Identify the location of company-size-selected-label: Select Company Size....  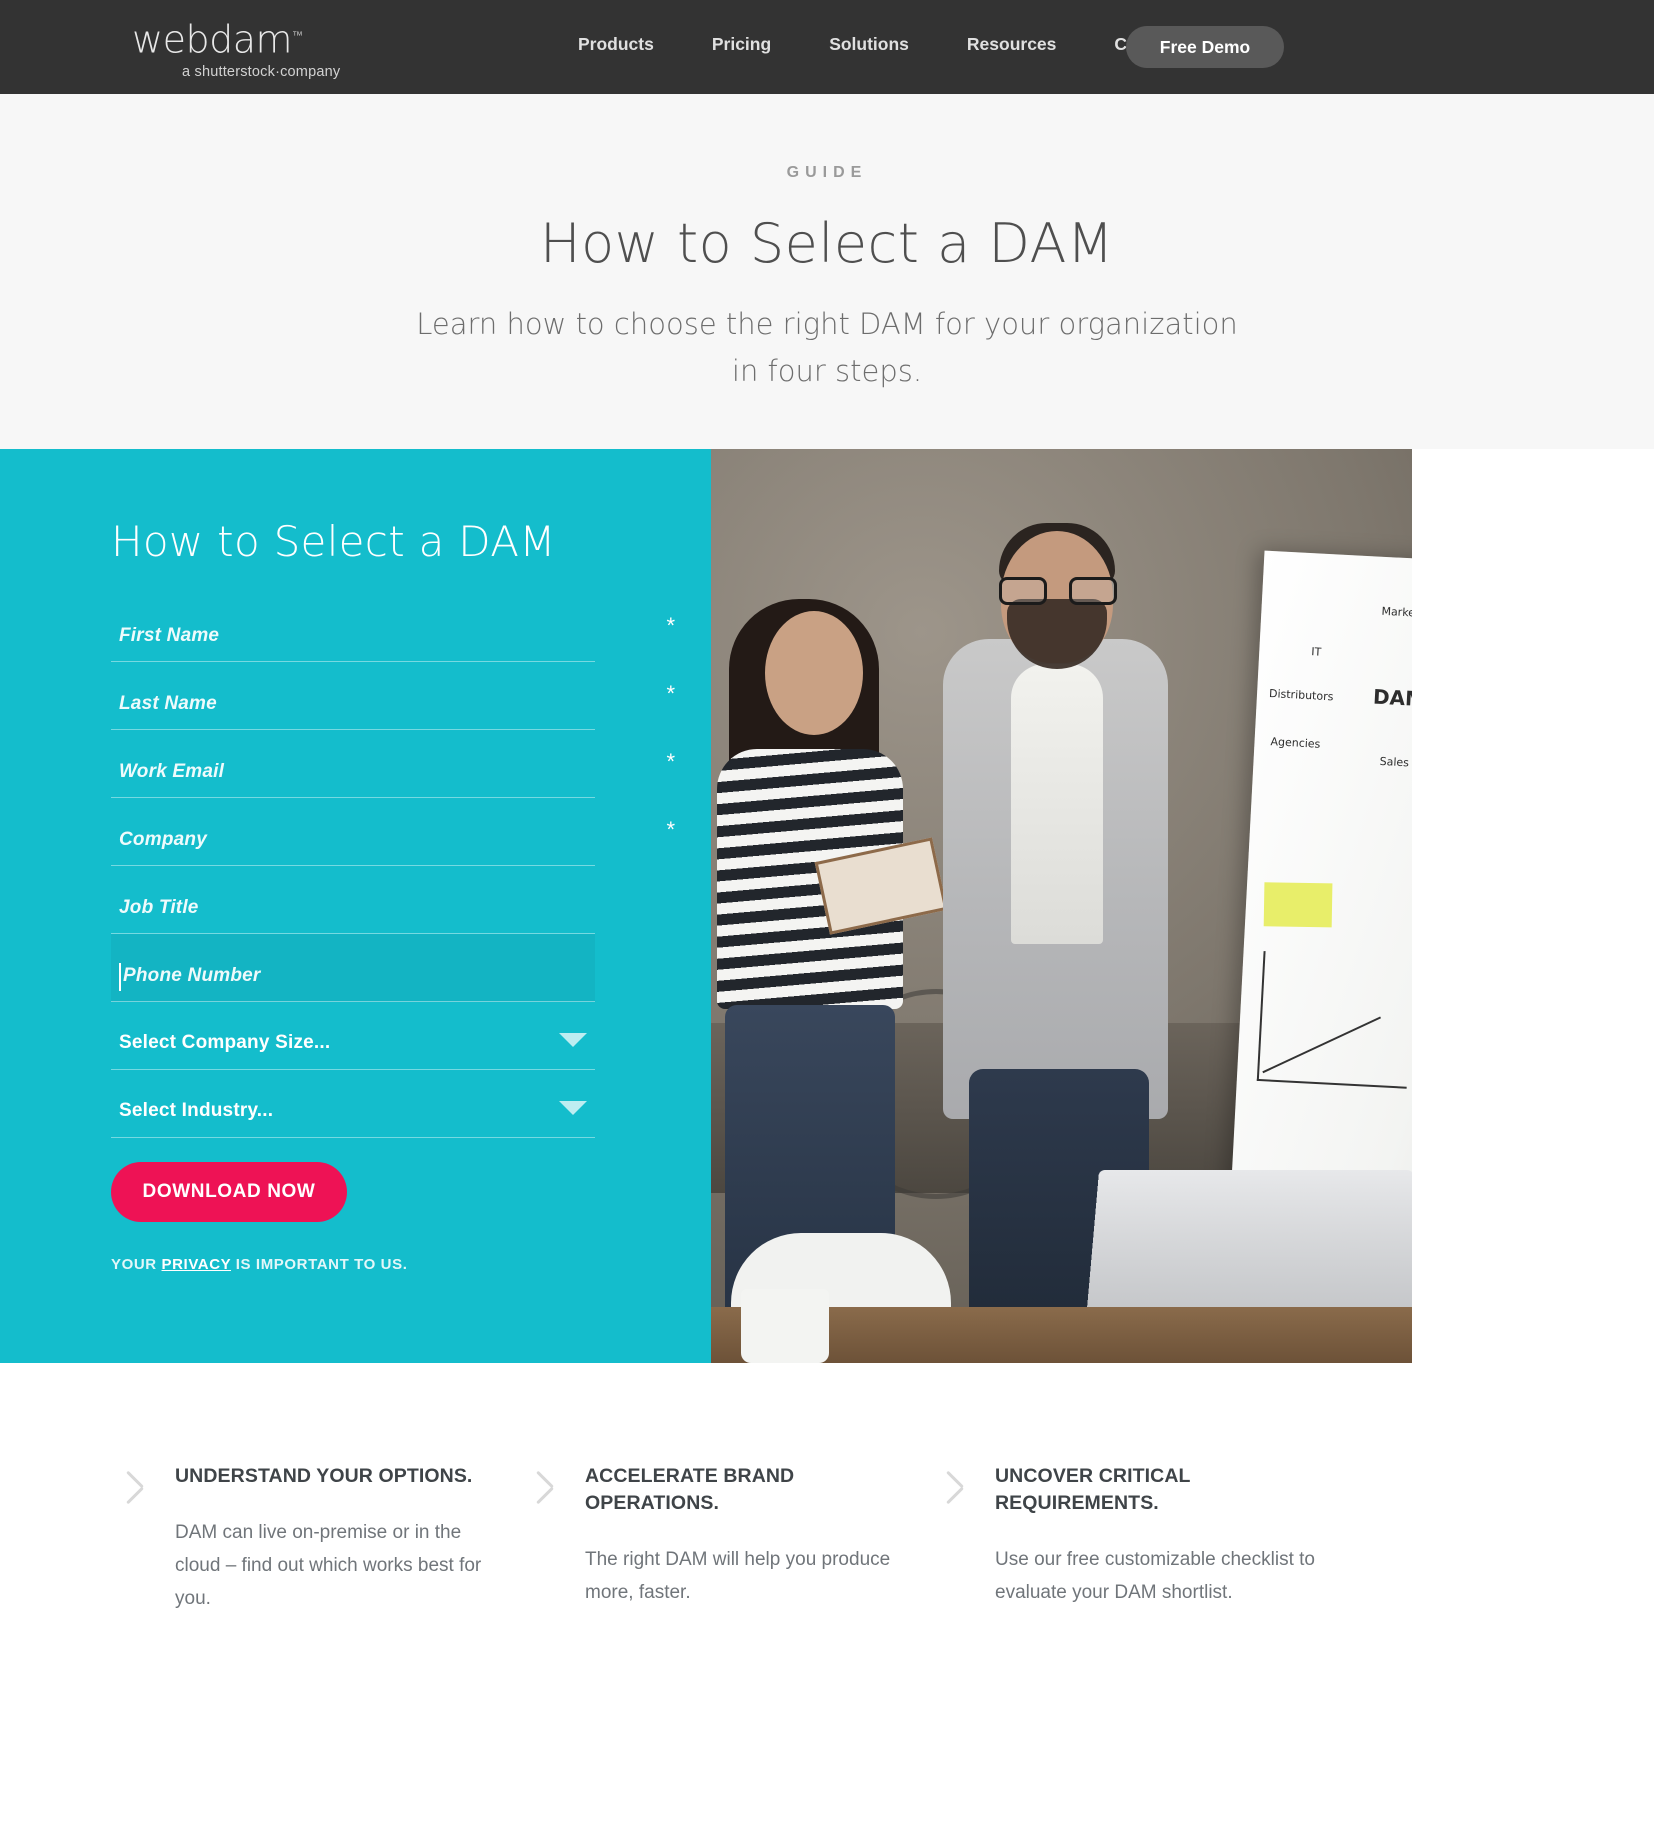
(225, 1042).